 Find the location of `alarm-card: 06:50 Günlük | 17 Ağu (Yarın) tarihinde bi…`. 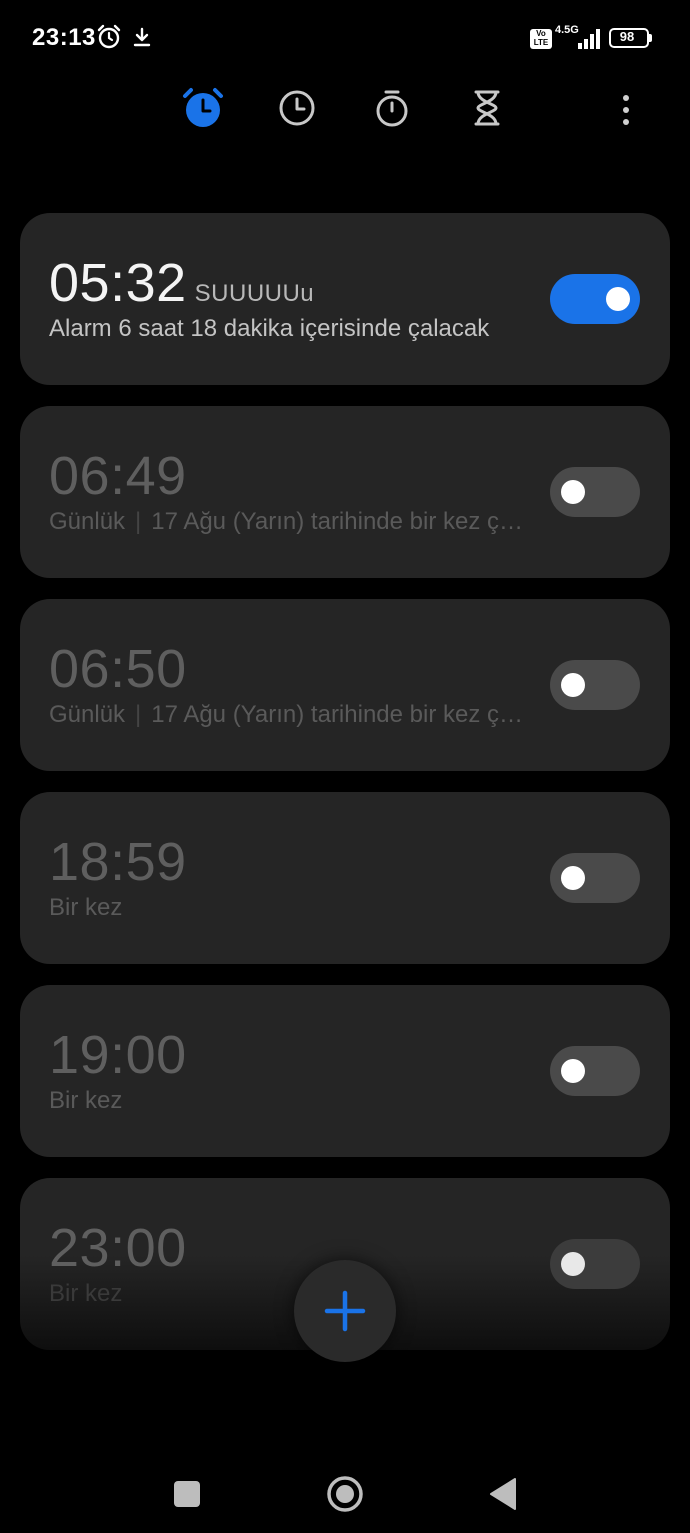

alarm-card: 06:50 Günlük | 17 Ağu (Yarın) tarihinde bi… is located at coordinates (345, 685).